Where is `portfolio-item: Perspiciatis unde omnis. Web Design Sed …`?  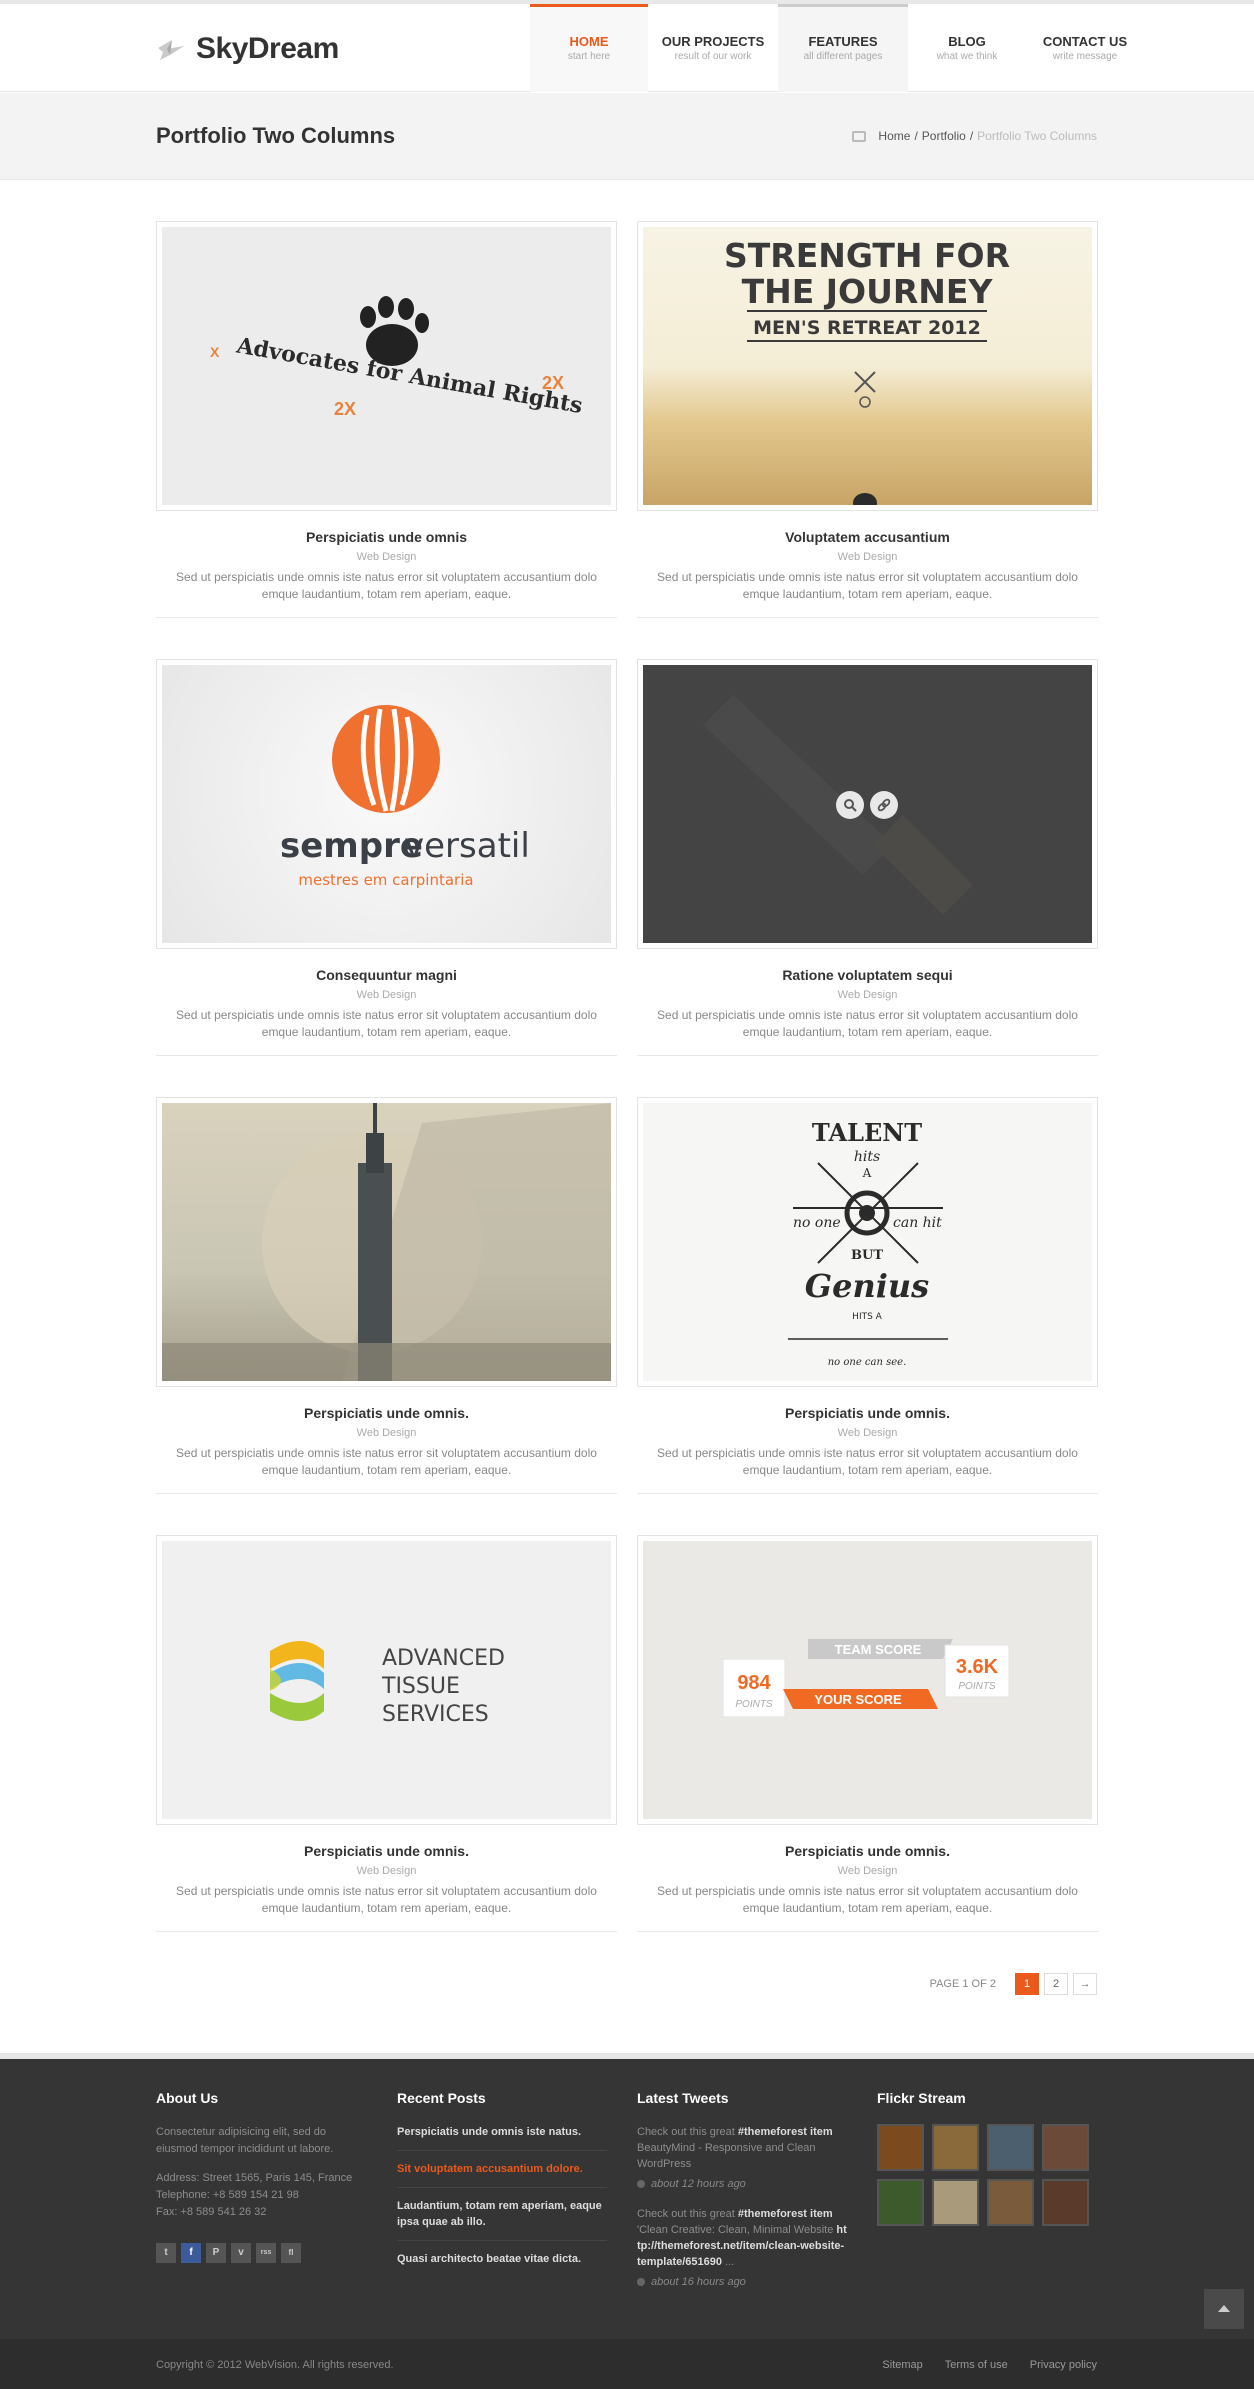 portfolio-item: Perspiciatis unde omnis. Web Design Sed … is located at coordinates (386, 1295).